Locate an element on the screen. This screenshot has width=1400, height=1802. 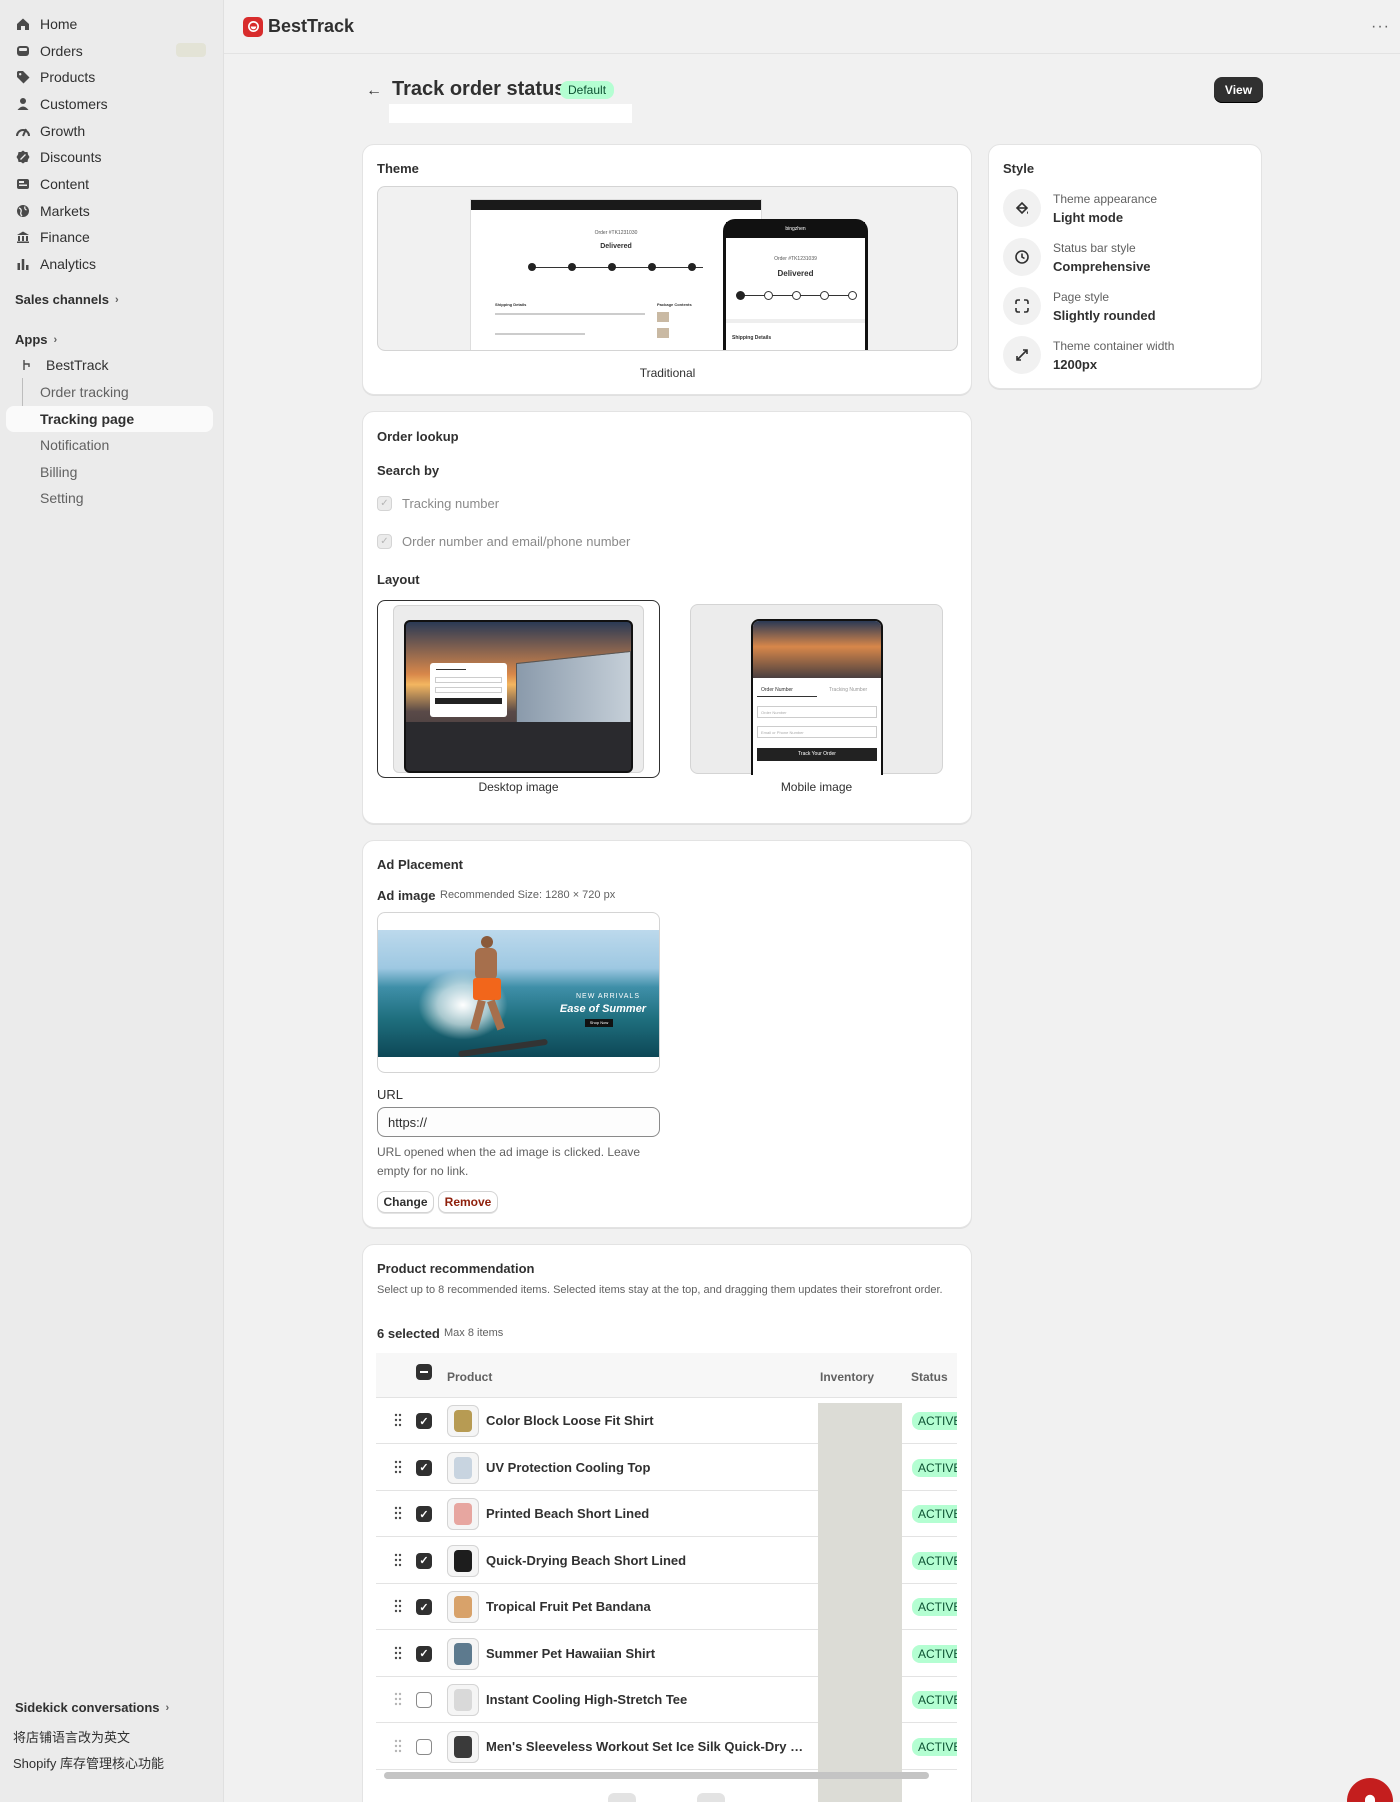
horizontal-scrollbar is located at coordinates (656, 1775).